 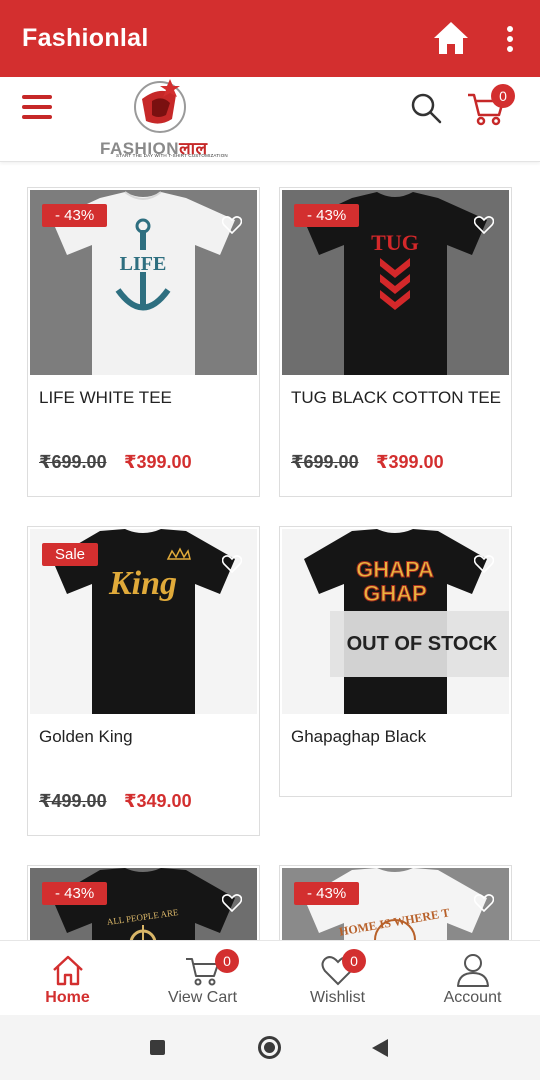 I want to click on product-title: Golden King, so click(x=86, y=737).